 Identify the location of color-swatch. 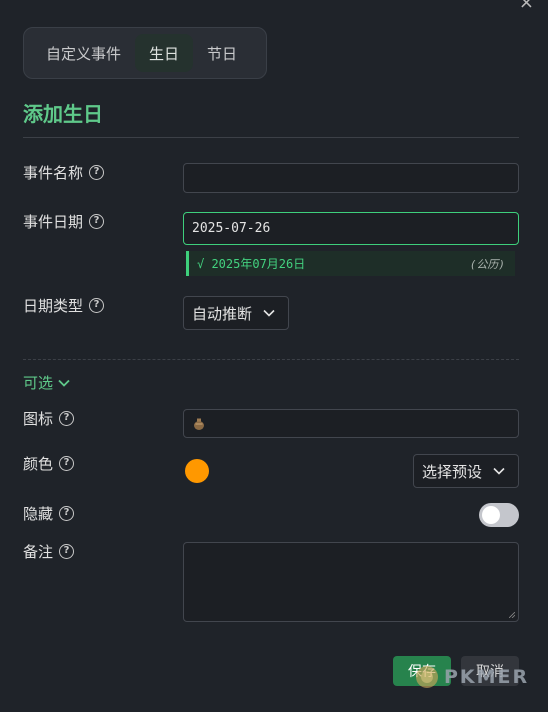
(197, 471).